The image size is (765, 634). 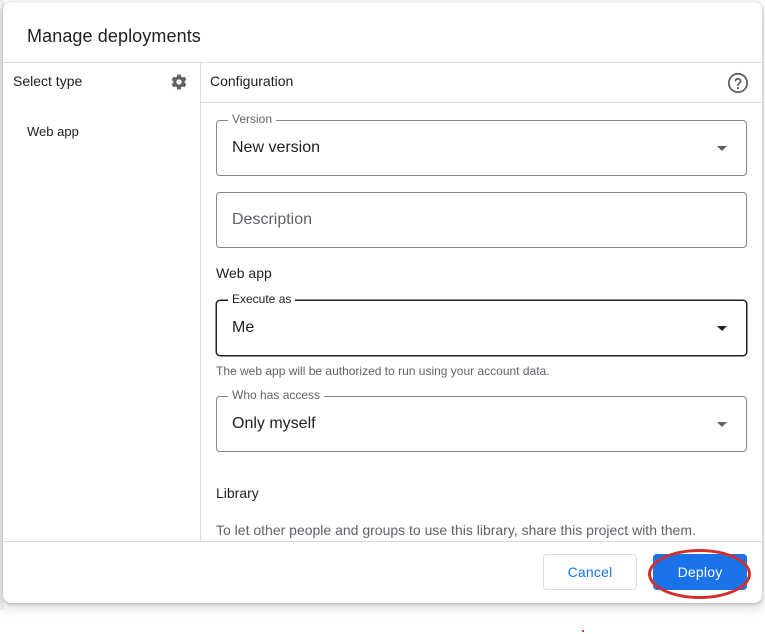 I want to click on execute-as-value: Me, so click(x=243, y=327).